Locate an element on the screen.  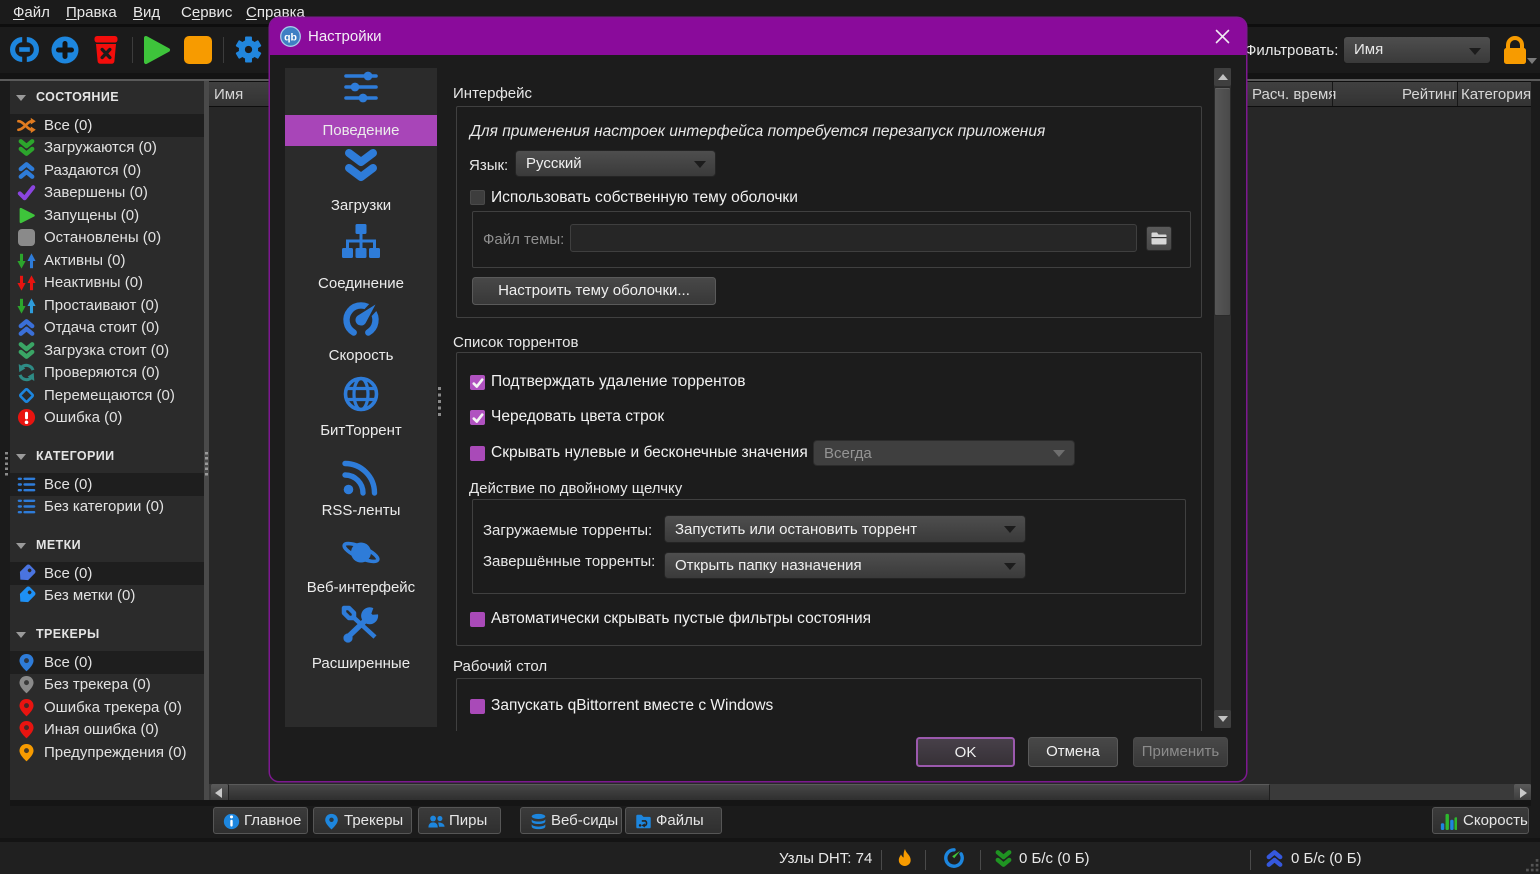
svg-text: qb is located at coordinates (290, 37).